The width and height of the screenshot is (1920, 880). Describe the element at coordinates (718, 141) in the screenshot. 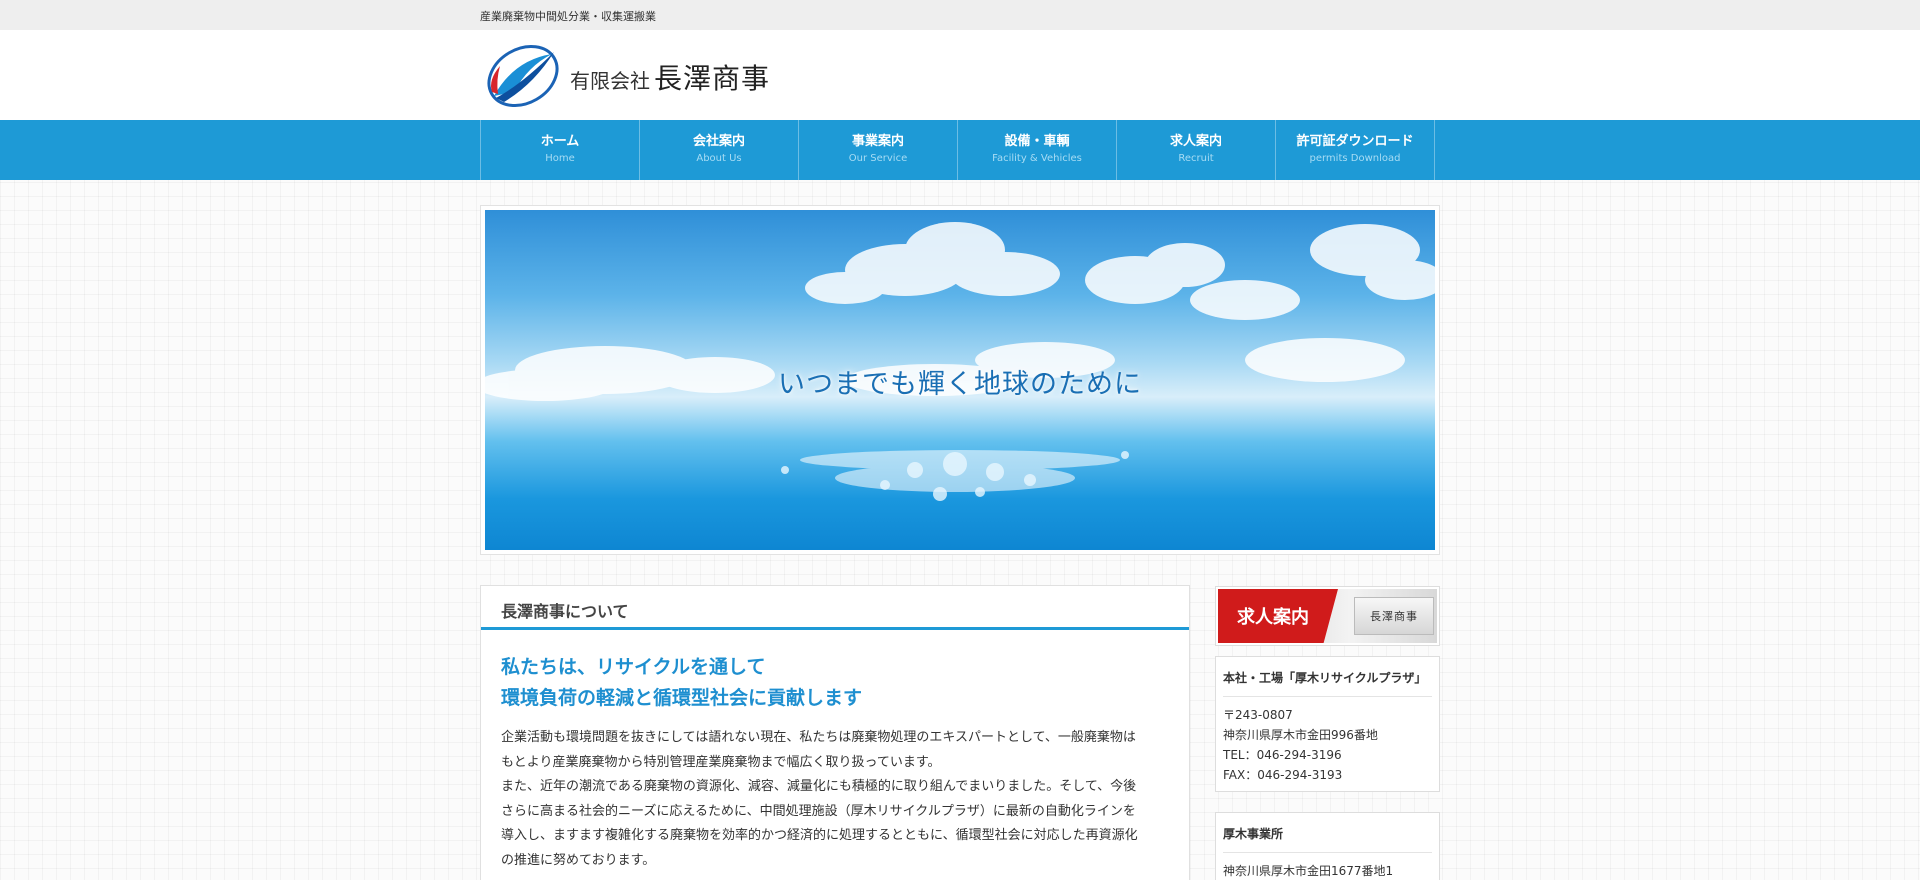

I see `nav-label: 会社案内` at that location.